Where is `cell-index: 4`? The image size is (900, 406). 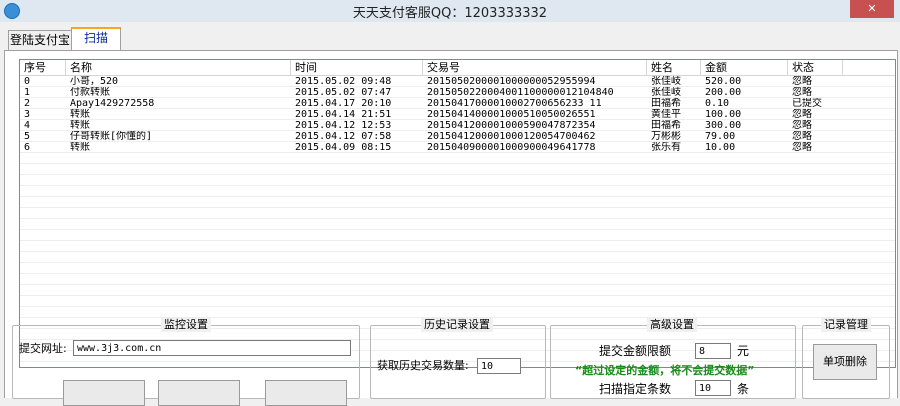 cell-index: 4 is located at coordinates (27, 125).